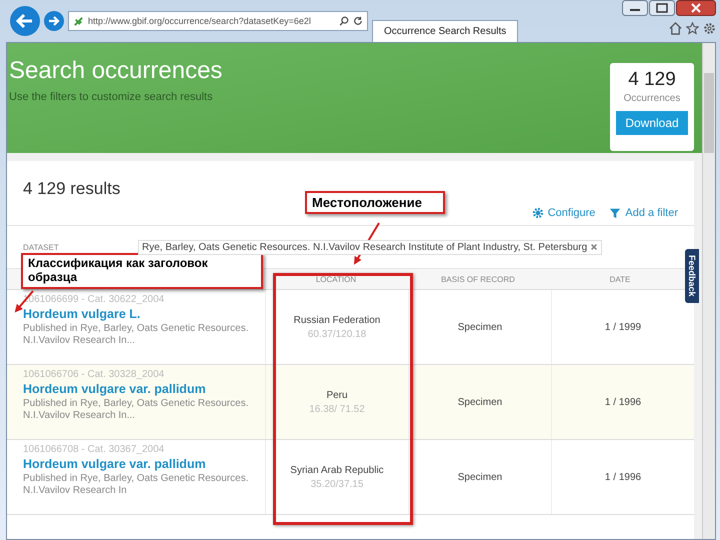 This screenshot has width=720, height=540. Describe the element at coordinates (594, 247) in the screenshot. I see `remove-icon` at that location.